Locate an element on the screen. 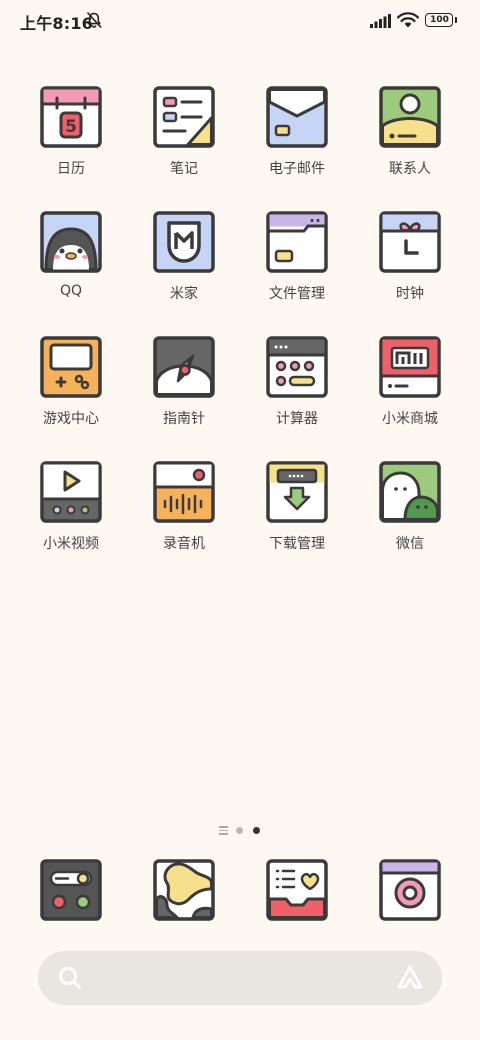 This screenshot has width=480, height=1040. battery-level: 100 is located at coordinates (439, 20).